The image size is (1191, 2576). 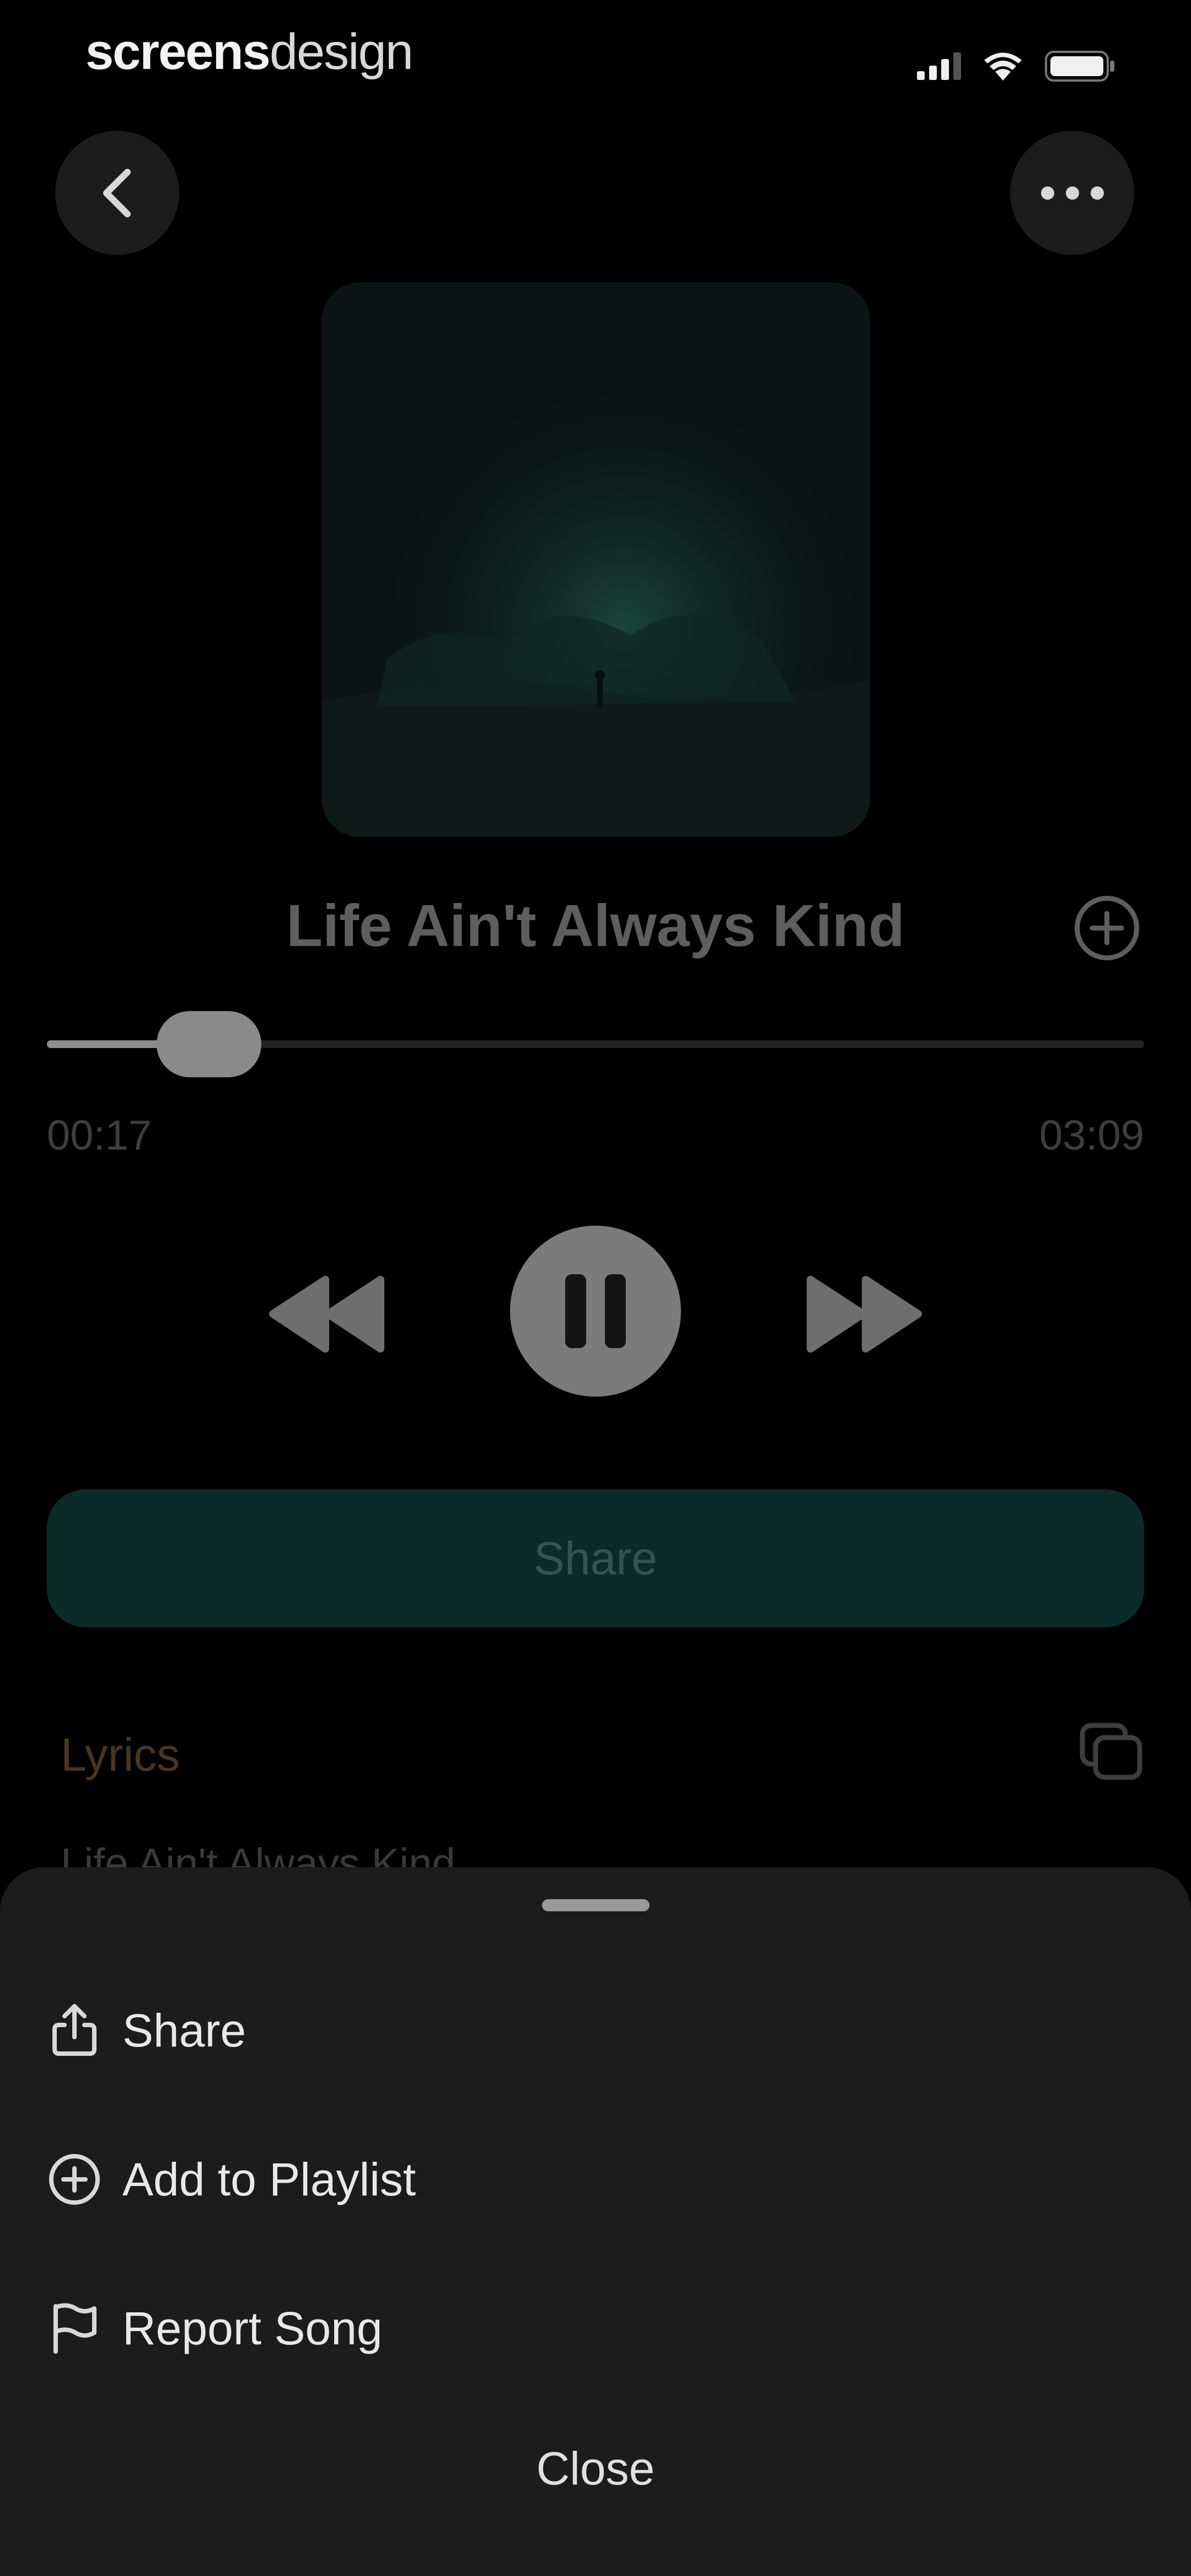 I want to click on fast-forward-button, so click(x=865, y=1314).